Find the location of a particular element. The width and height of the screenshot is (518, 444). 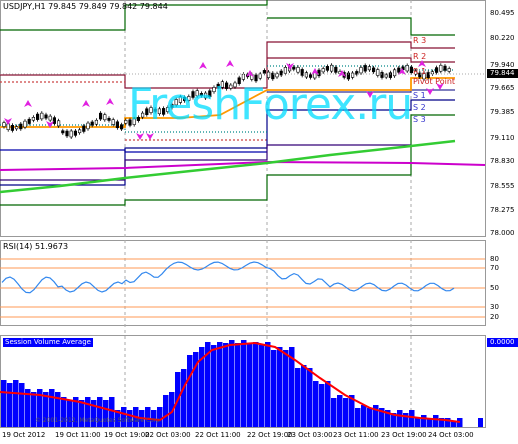

rsi-axis-label: 70 is located at coordinates (494, 268).